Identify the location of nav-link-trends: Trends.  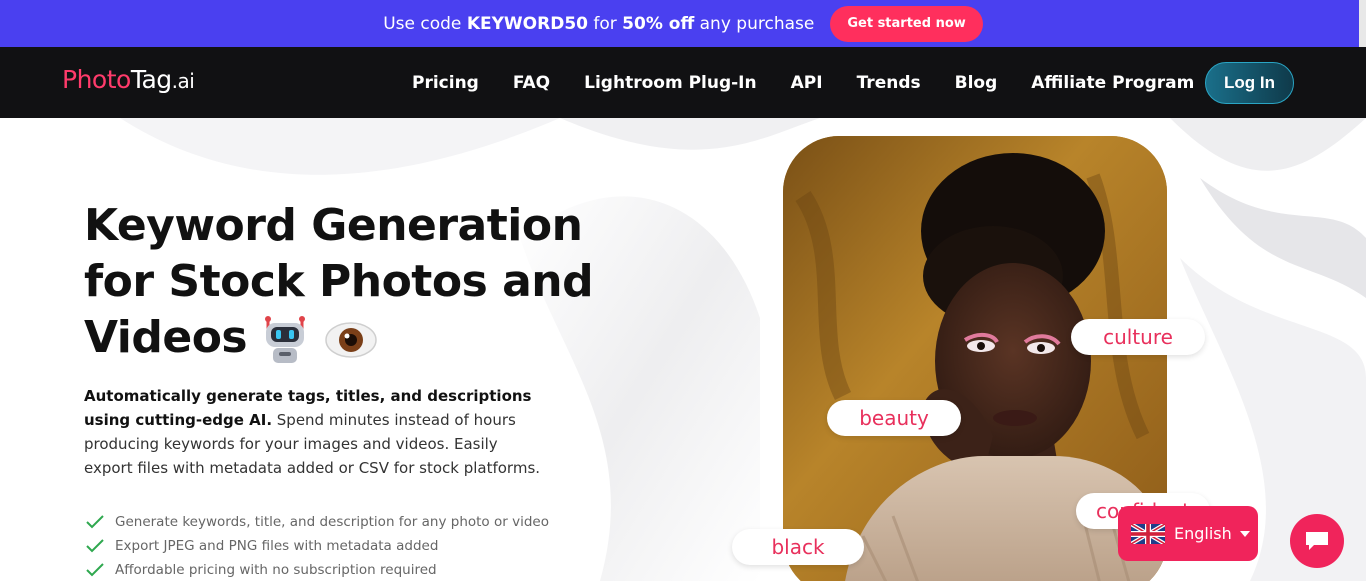
(889, 83).